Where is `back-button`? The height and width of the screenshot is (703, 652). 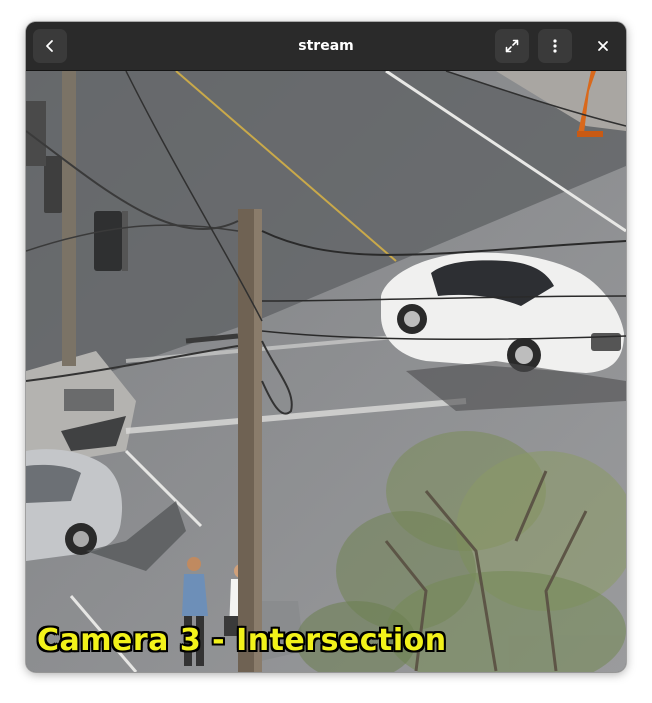
back-button is located at coordinates (50, 46).